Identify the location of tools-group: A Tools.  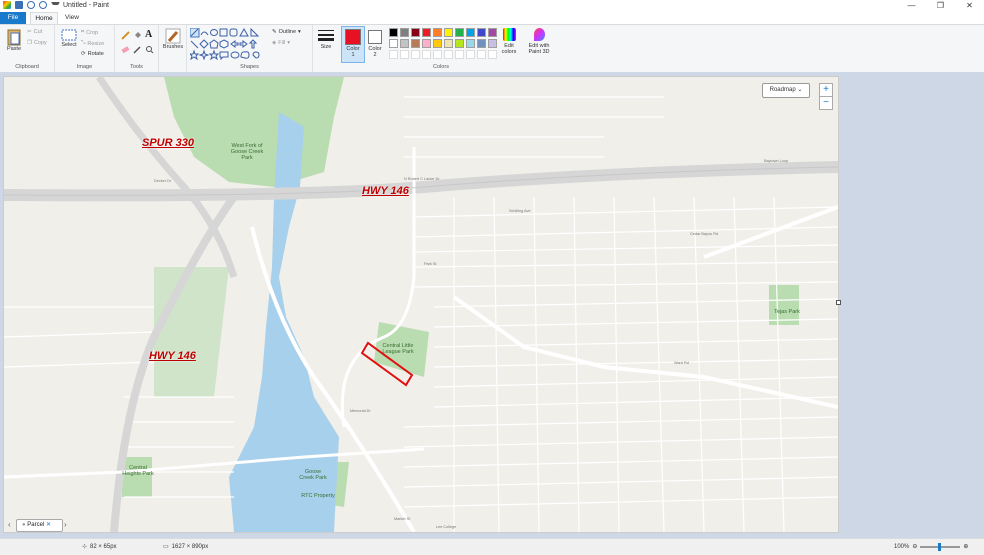
(137, 48).